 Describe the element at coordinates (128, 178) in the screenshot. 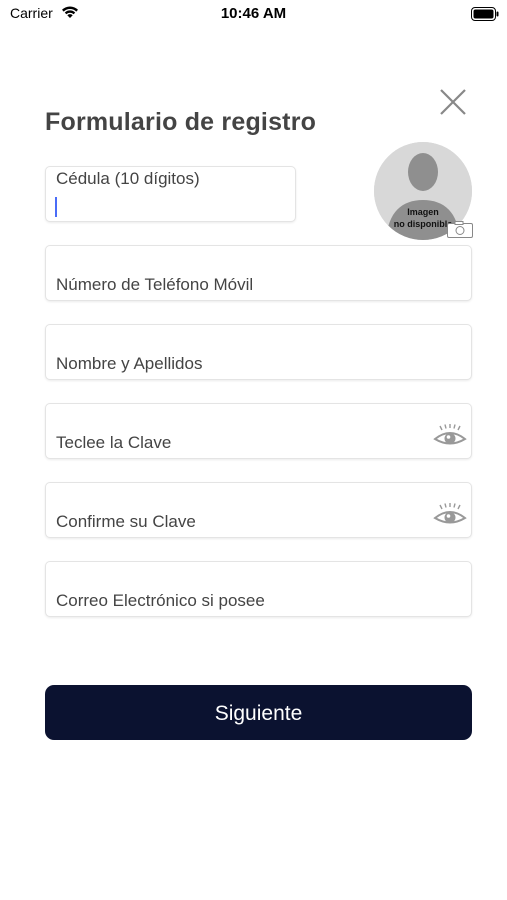

I see `cedula-label: Cédula (10 dígitos)` at that location.